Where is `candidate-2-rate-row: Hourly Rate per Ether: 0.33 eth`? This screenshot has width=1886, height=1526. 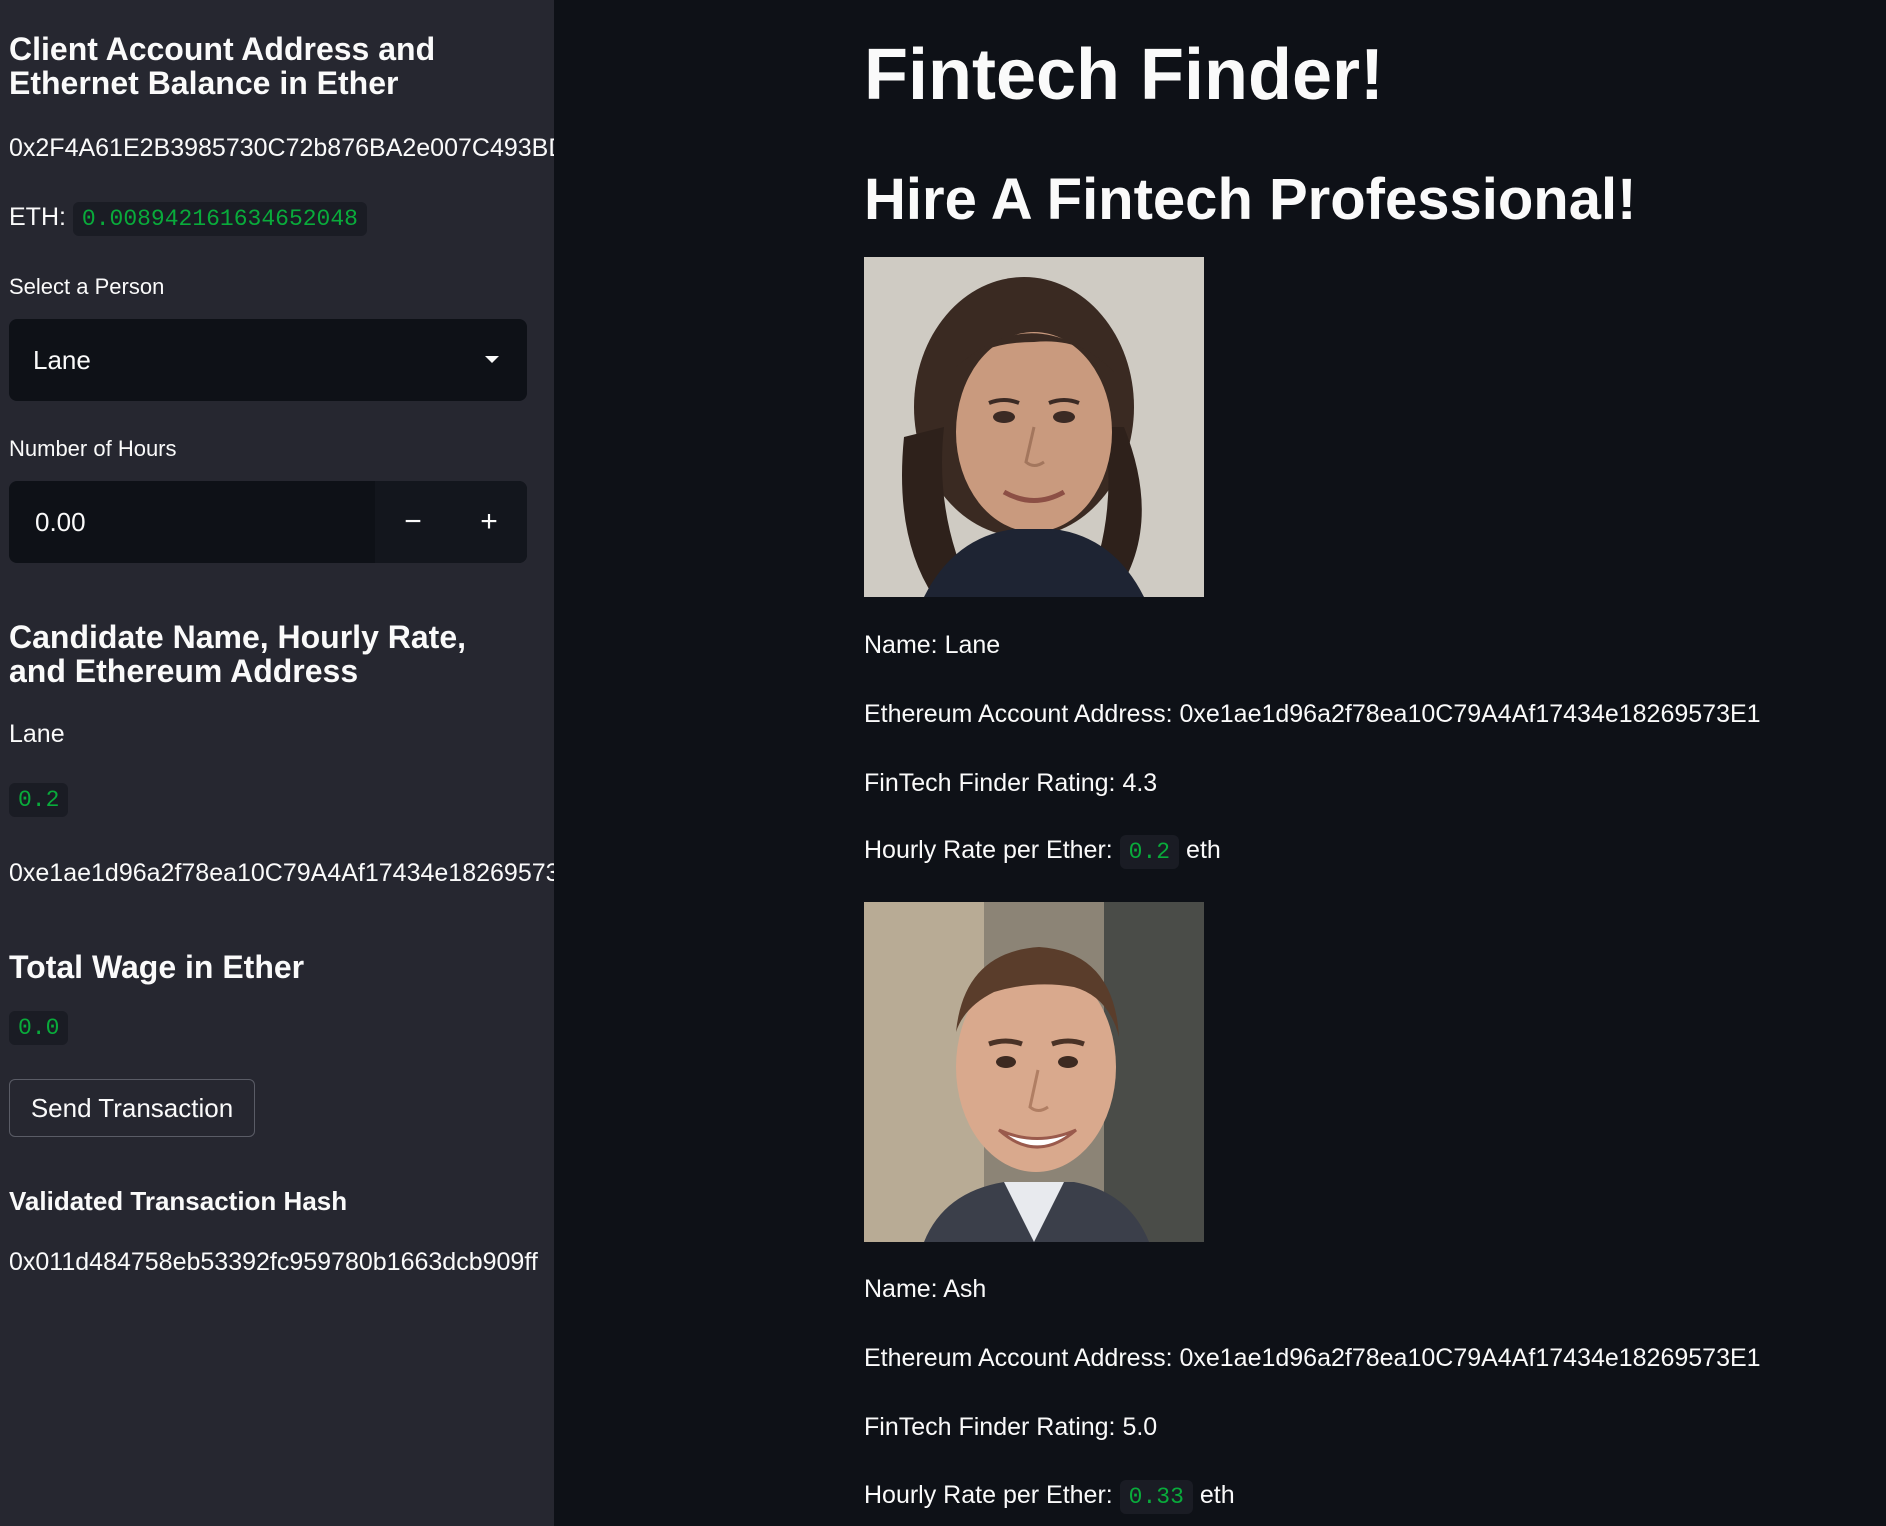
candidate-2-rate-row: Hourly Rate per Ether: 0.33 eth is located at coordinates (1049, 1497).